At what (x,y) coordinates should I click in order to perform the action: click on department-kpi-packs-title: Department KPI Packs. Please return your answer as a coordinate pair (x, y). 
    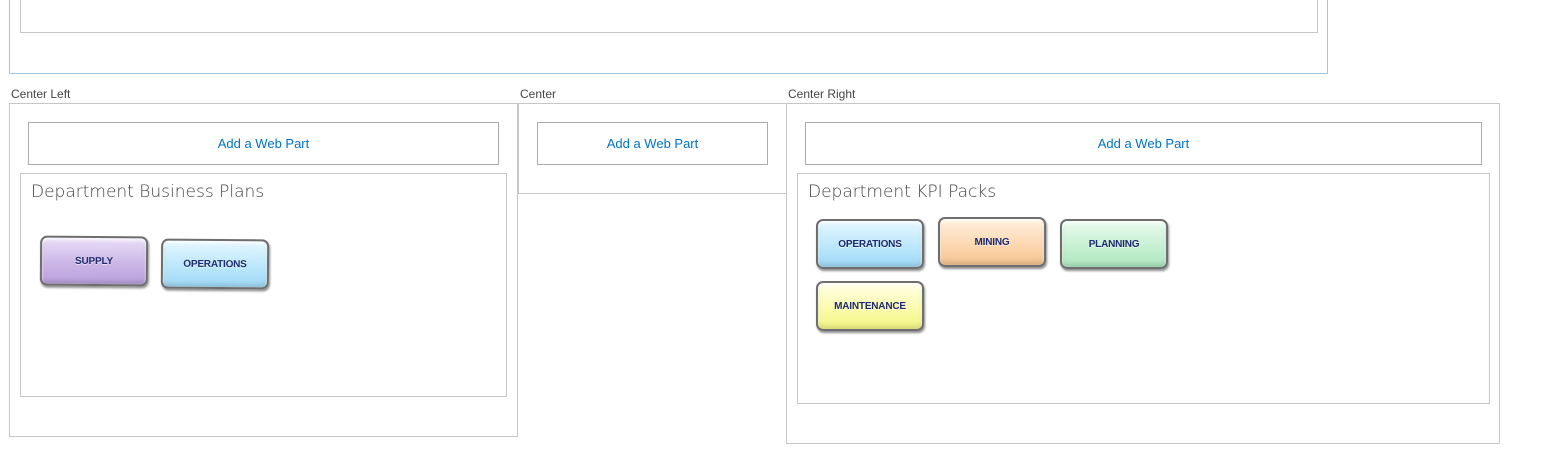
    Looking at the image, I should click on (902, 192).